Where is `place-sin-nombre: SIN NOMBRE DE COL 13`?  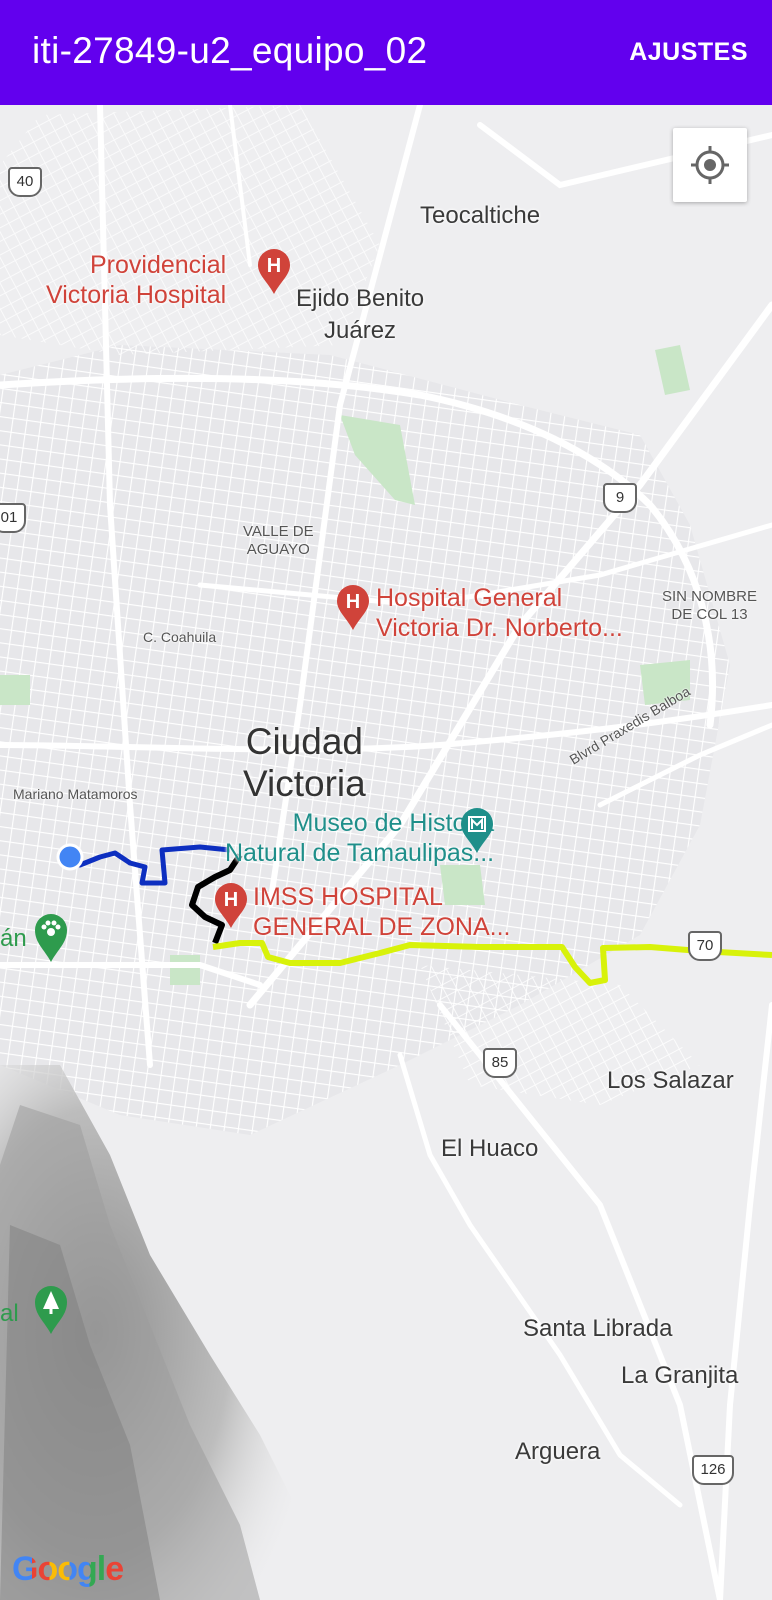
place-sin-nombre: SIN NOMBRE DE COL 13 is located at coordinates (710, 605).